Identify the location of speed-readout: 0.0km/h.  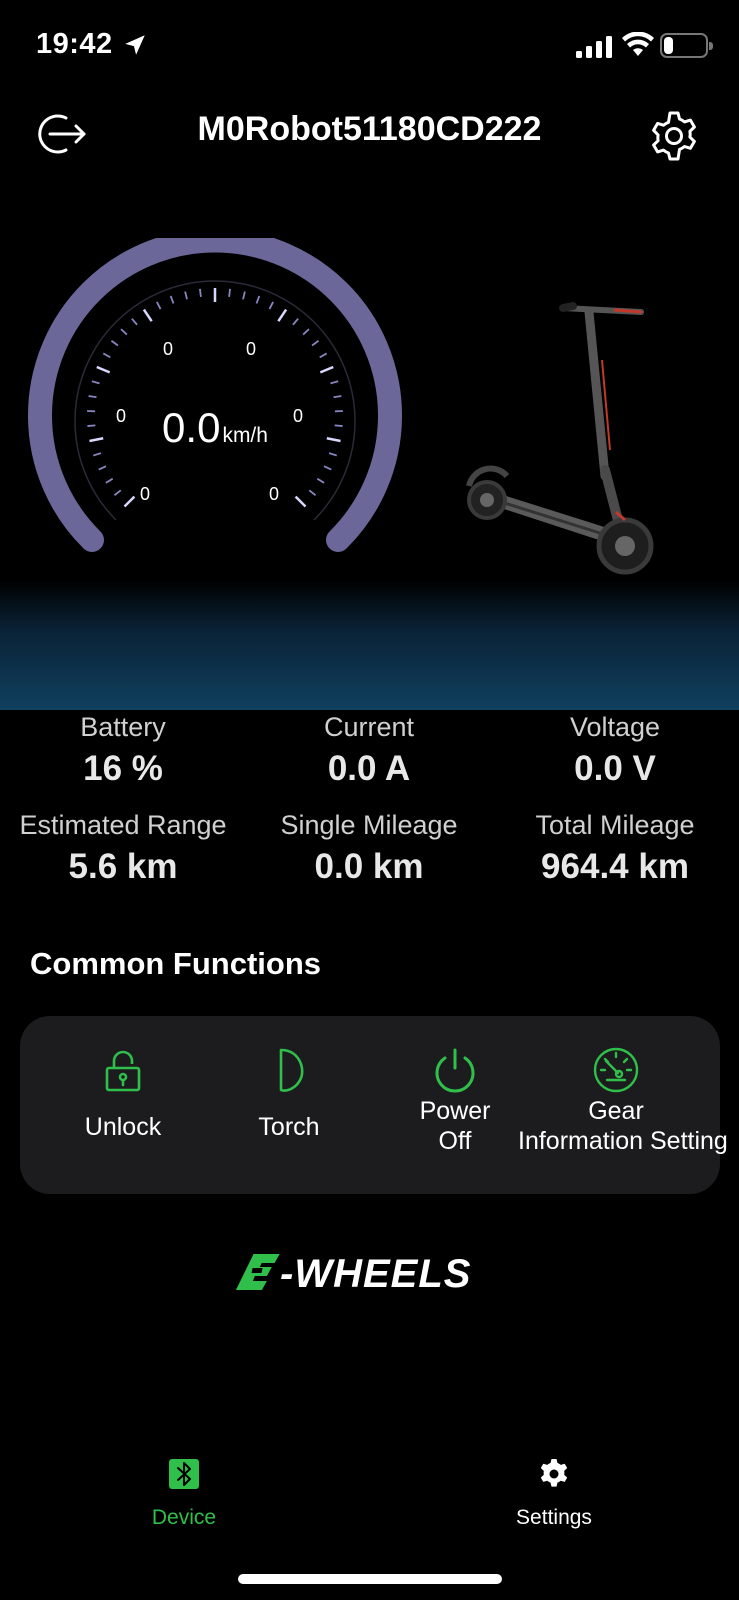
(215, 428).